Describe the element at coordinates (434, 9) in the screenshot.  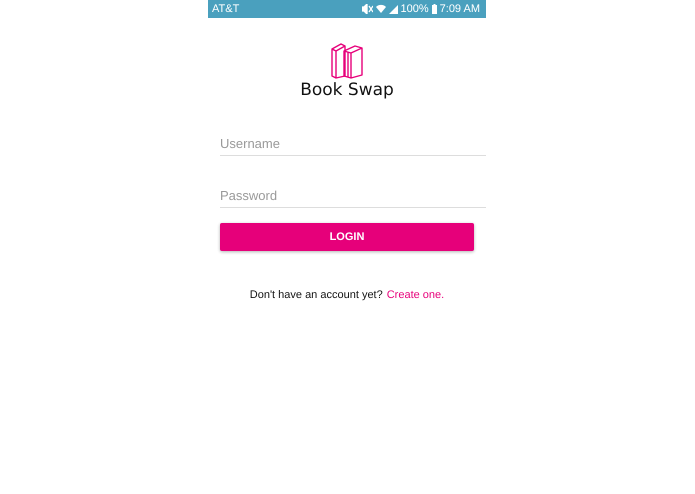
I see `battery-icon` at that location.